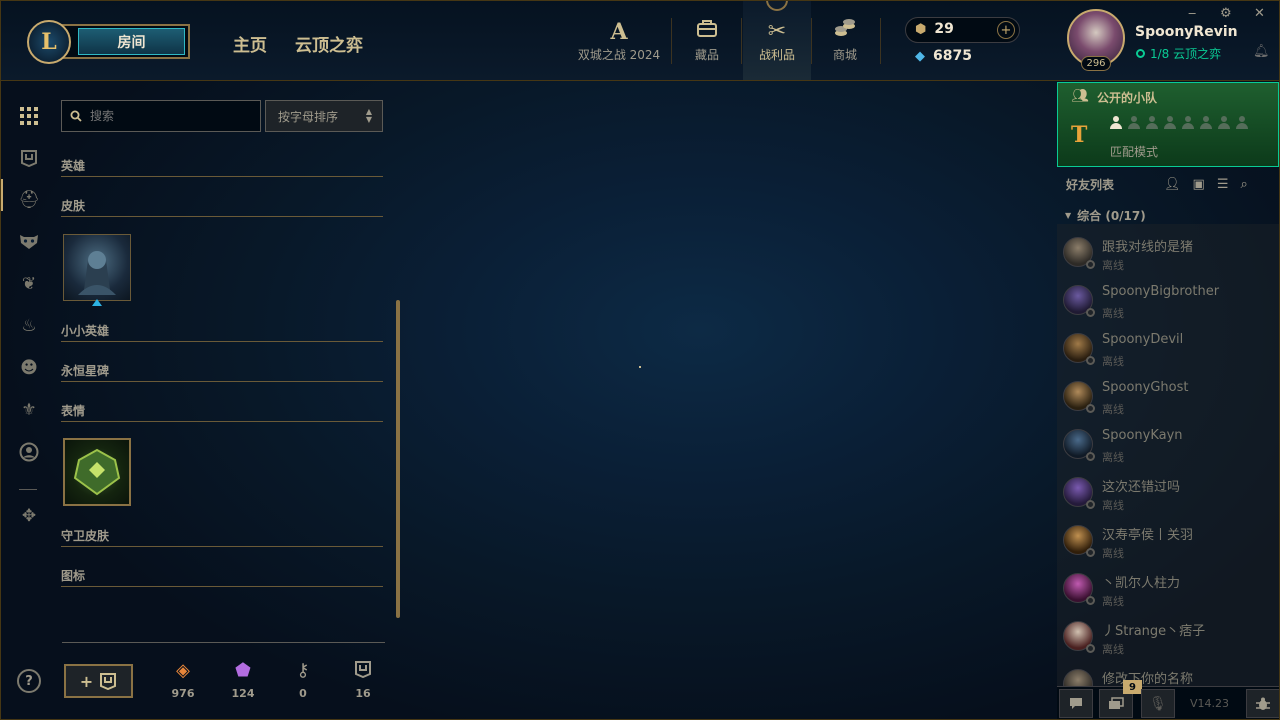  I want to click on tft-tactician-icon: ✥, so click(29, 516).